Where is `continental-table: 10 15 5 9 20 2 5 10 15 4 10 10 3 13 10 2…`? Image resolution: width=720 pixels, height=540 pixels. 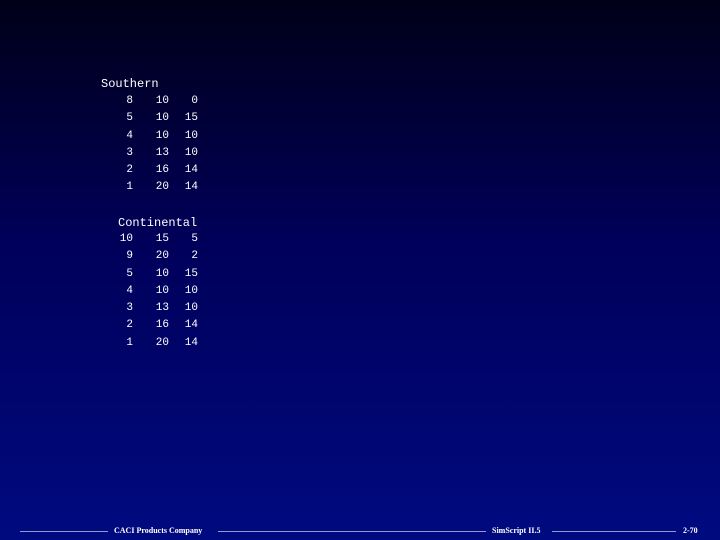
continental-table: 10 15 5 9 20 2 5 10 15 4 10 10 3 13 10 2… is located at coordinates (149, 291).